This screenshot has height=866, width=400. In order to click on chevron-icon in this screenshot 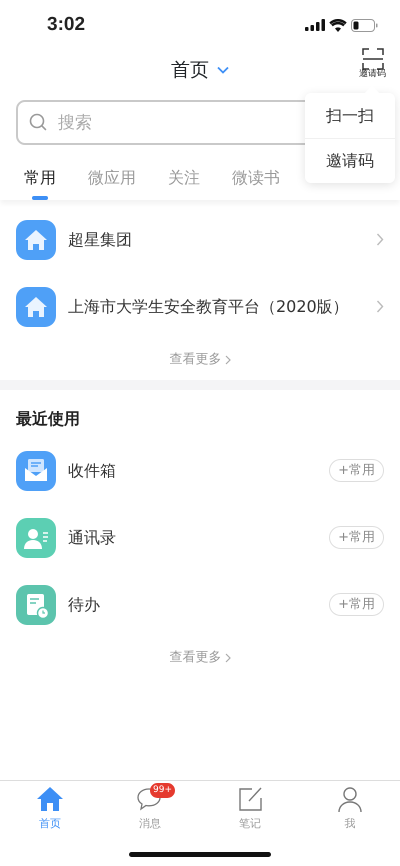, I will do `click(223, 70)`.